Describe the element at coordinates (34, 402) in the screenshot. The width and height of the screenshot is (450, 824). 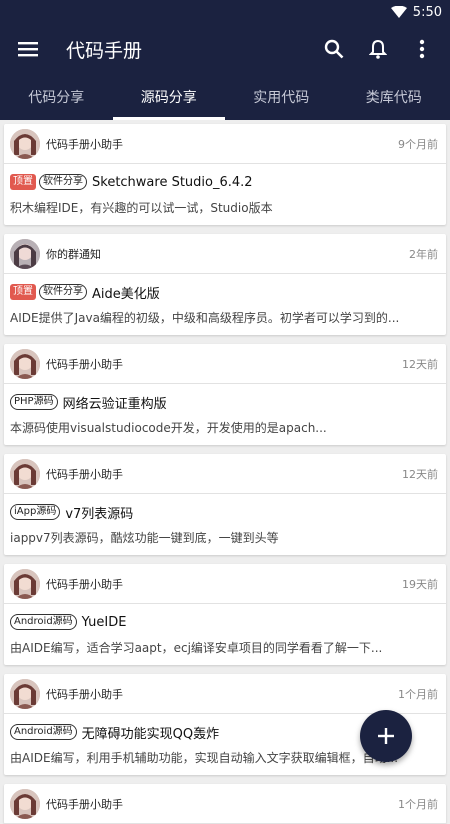
I see `category-badge: PHP源码` at that location.